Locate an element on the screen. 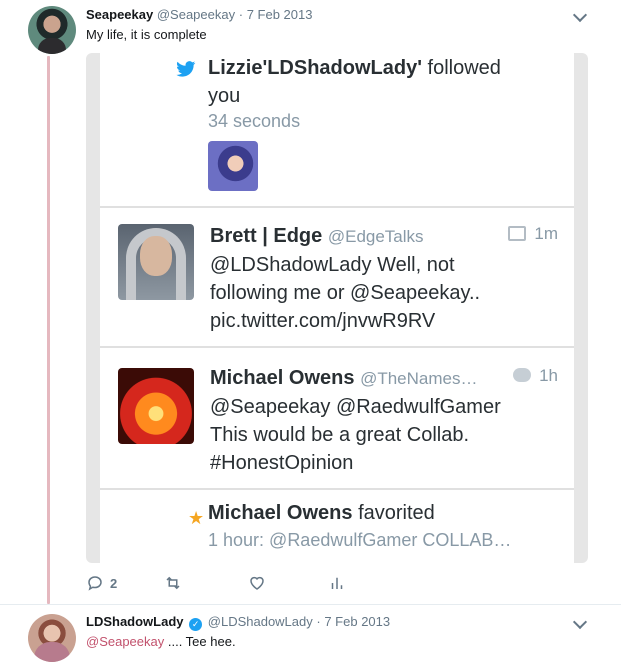 The image size is (621, 663). tweet-body-text: .... Tee hee. is located at coordinates (200, 641).